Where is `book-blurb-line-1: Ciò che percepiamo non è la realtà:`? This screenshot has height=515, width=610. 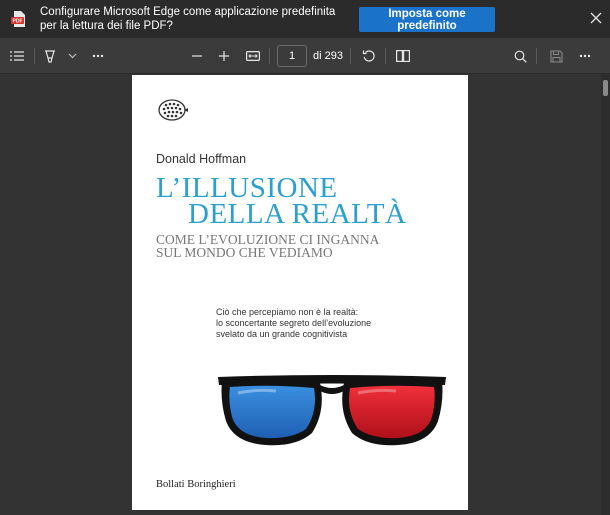
book-blurb-line-1: Ciò che percepiamo non è la realtà: is located at coordinates (287, 312).